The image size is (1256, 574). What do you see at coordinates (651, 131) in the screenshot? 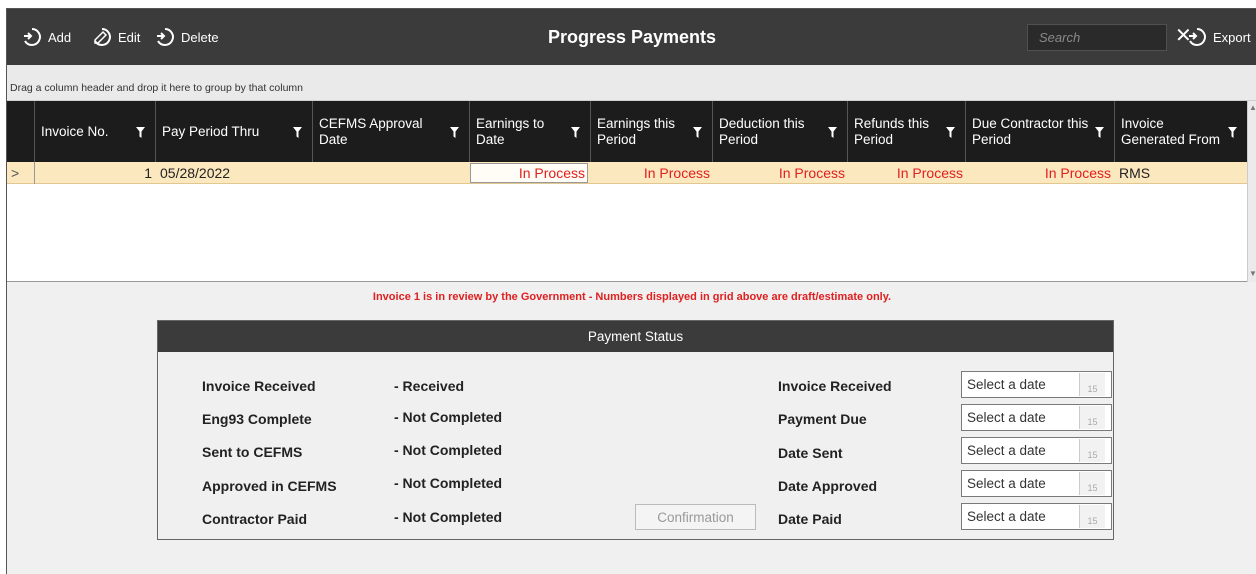
I see `column-header-earnings-this-period: Earnings this Period` at bounding box center [651, 131].